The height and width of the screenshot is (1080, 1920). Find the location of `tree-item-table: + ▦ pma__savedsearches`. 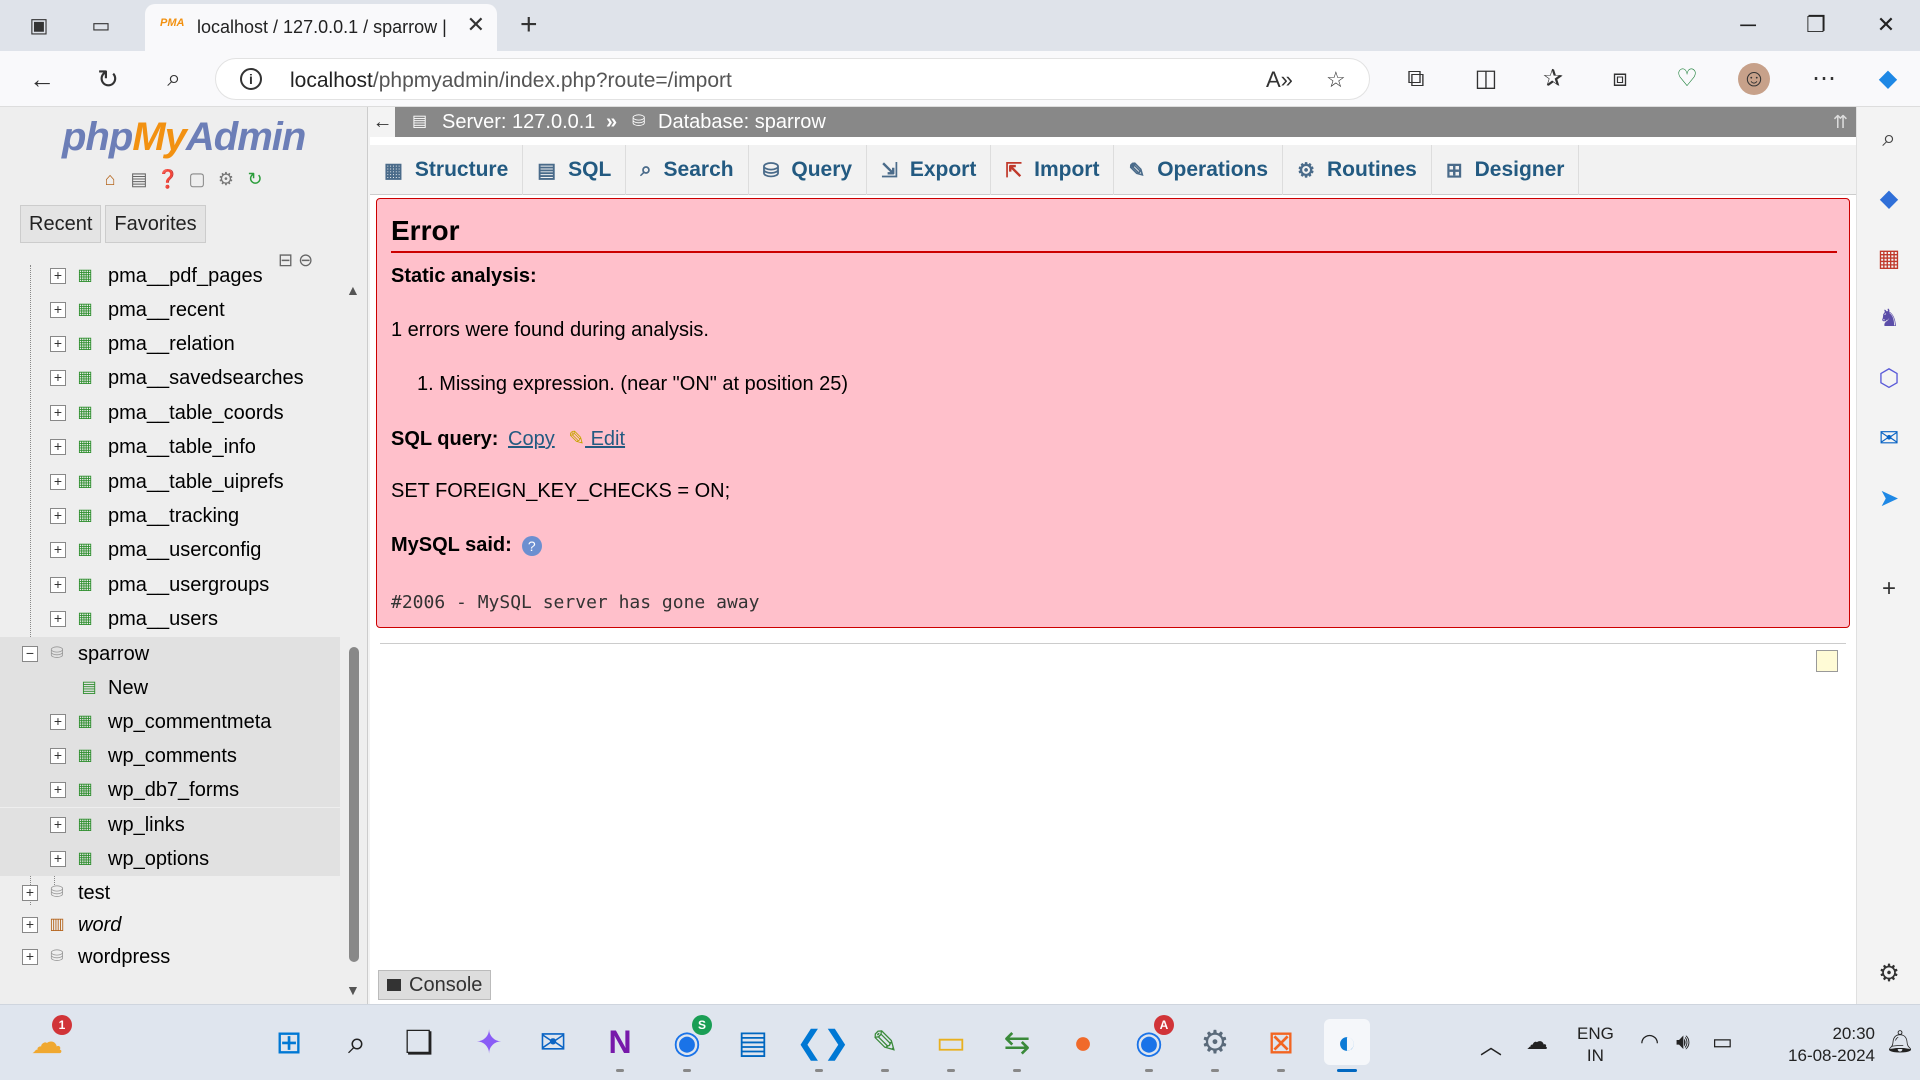

tree-item-table: + ▦ pma__savedsearches is located at coordinates (170, 378).